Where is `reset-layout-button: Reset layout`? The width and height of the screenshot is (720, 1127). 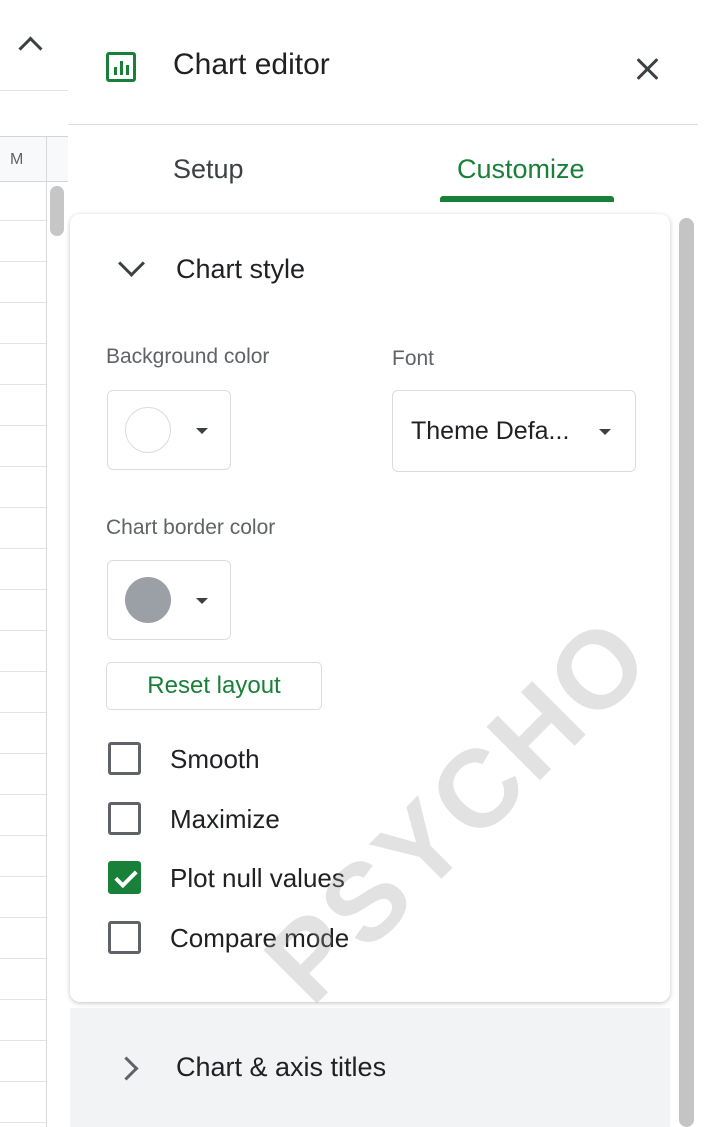 reset-layout-button: Reset layout is located at coordinates (214, 686).